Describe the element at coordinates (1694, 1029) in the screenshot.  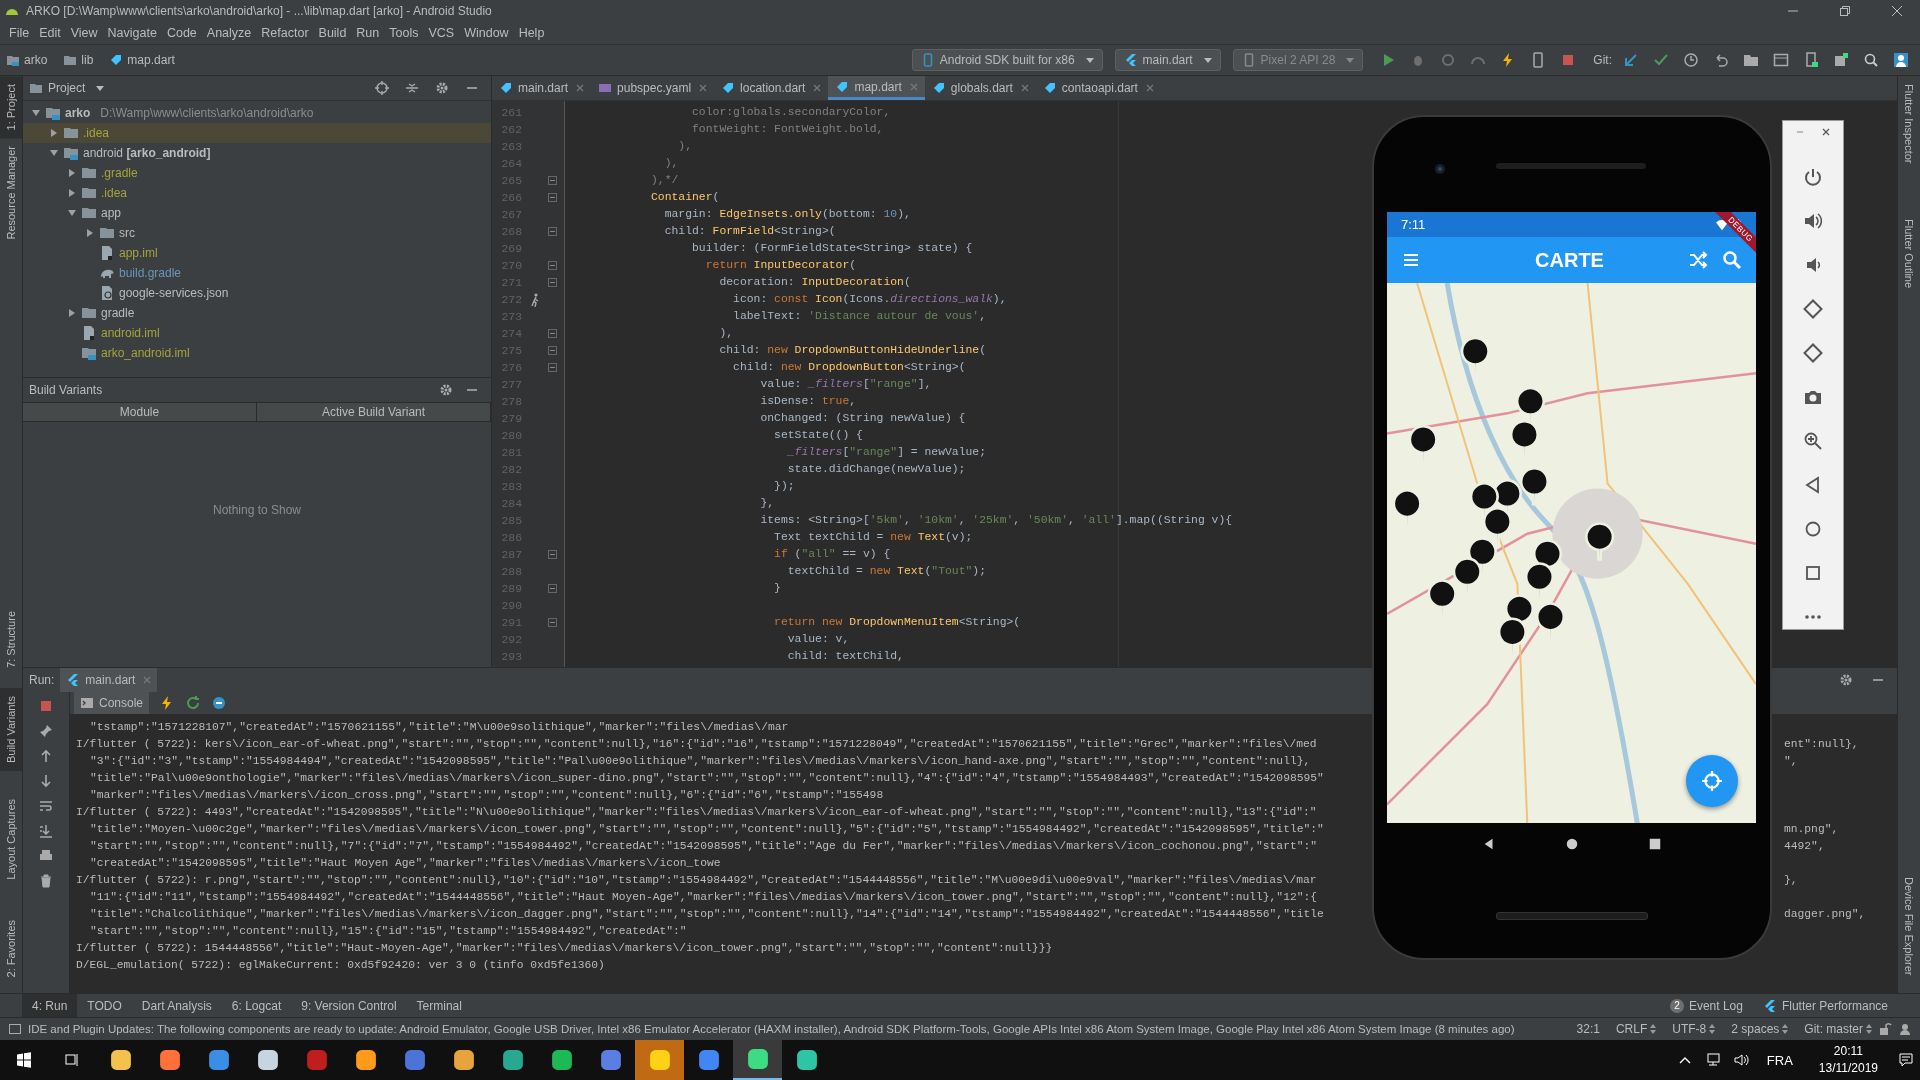
I see `status-item: UTF-8` at that location.